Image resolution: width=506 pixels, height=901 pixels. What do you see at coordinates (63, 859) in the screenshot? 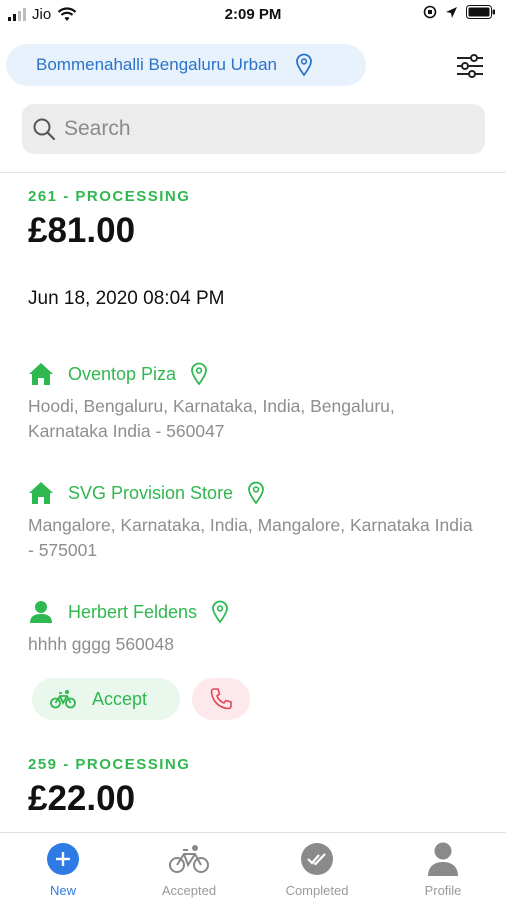
I see `plus-icon` at bounding box center [63, 859].